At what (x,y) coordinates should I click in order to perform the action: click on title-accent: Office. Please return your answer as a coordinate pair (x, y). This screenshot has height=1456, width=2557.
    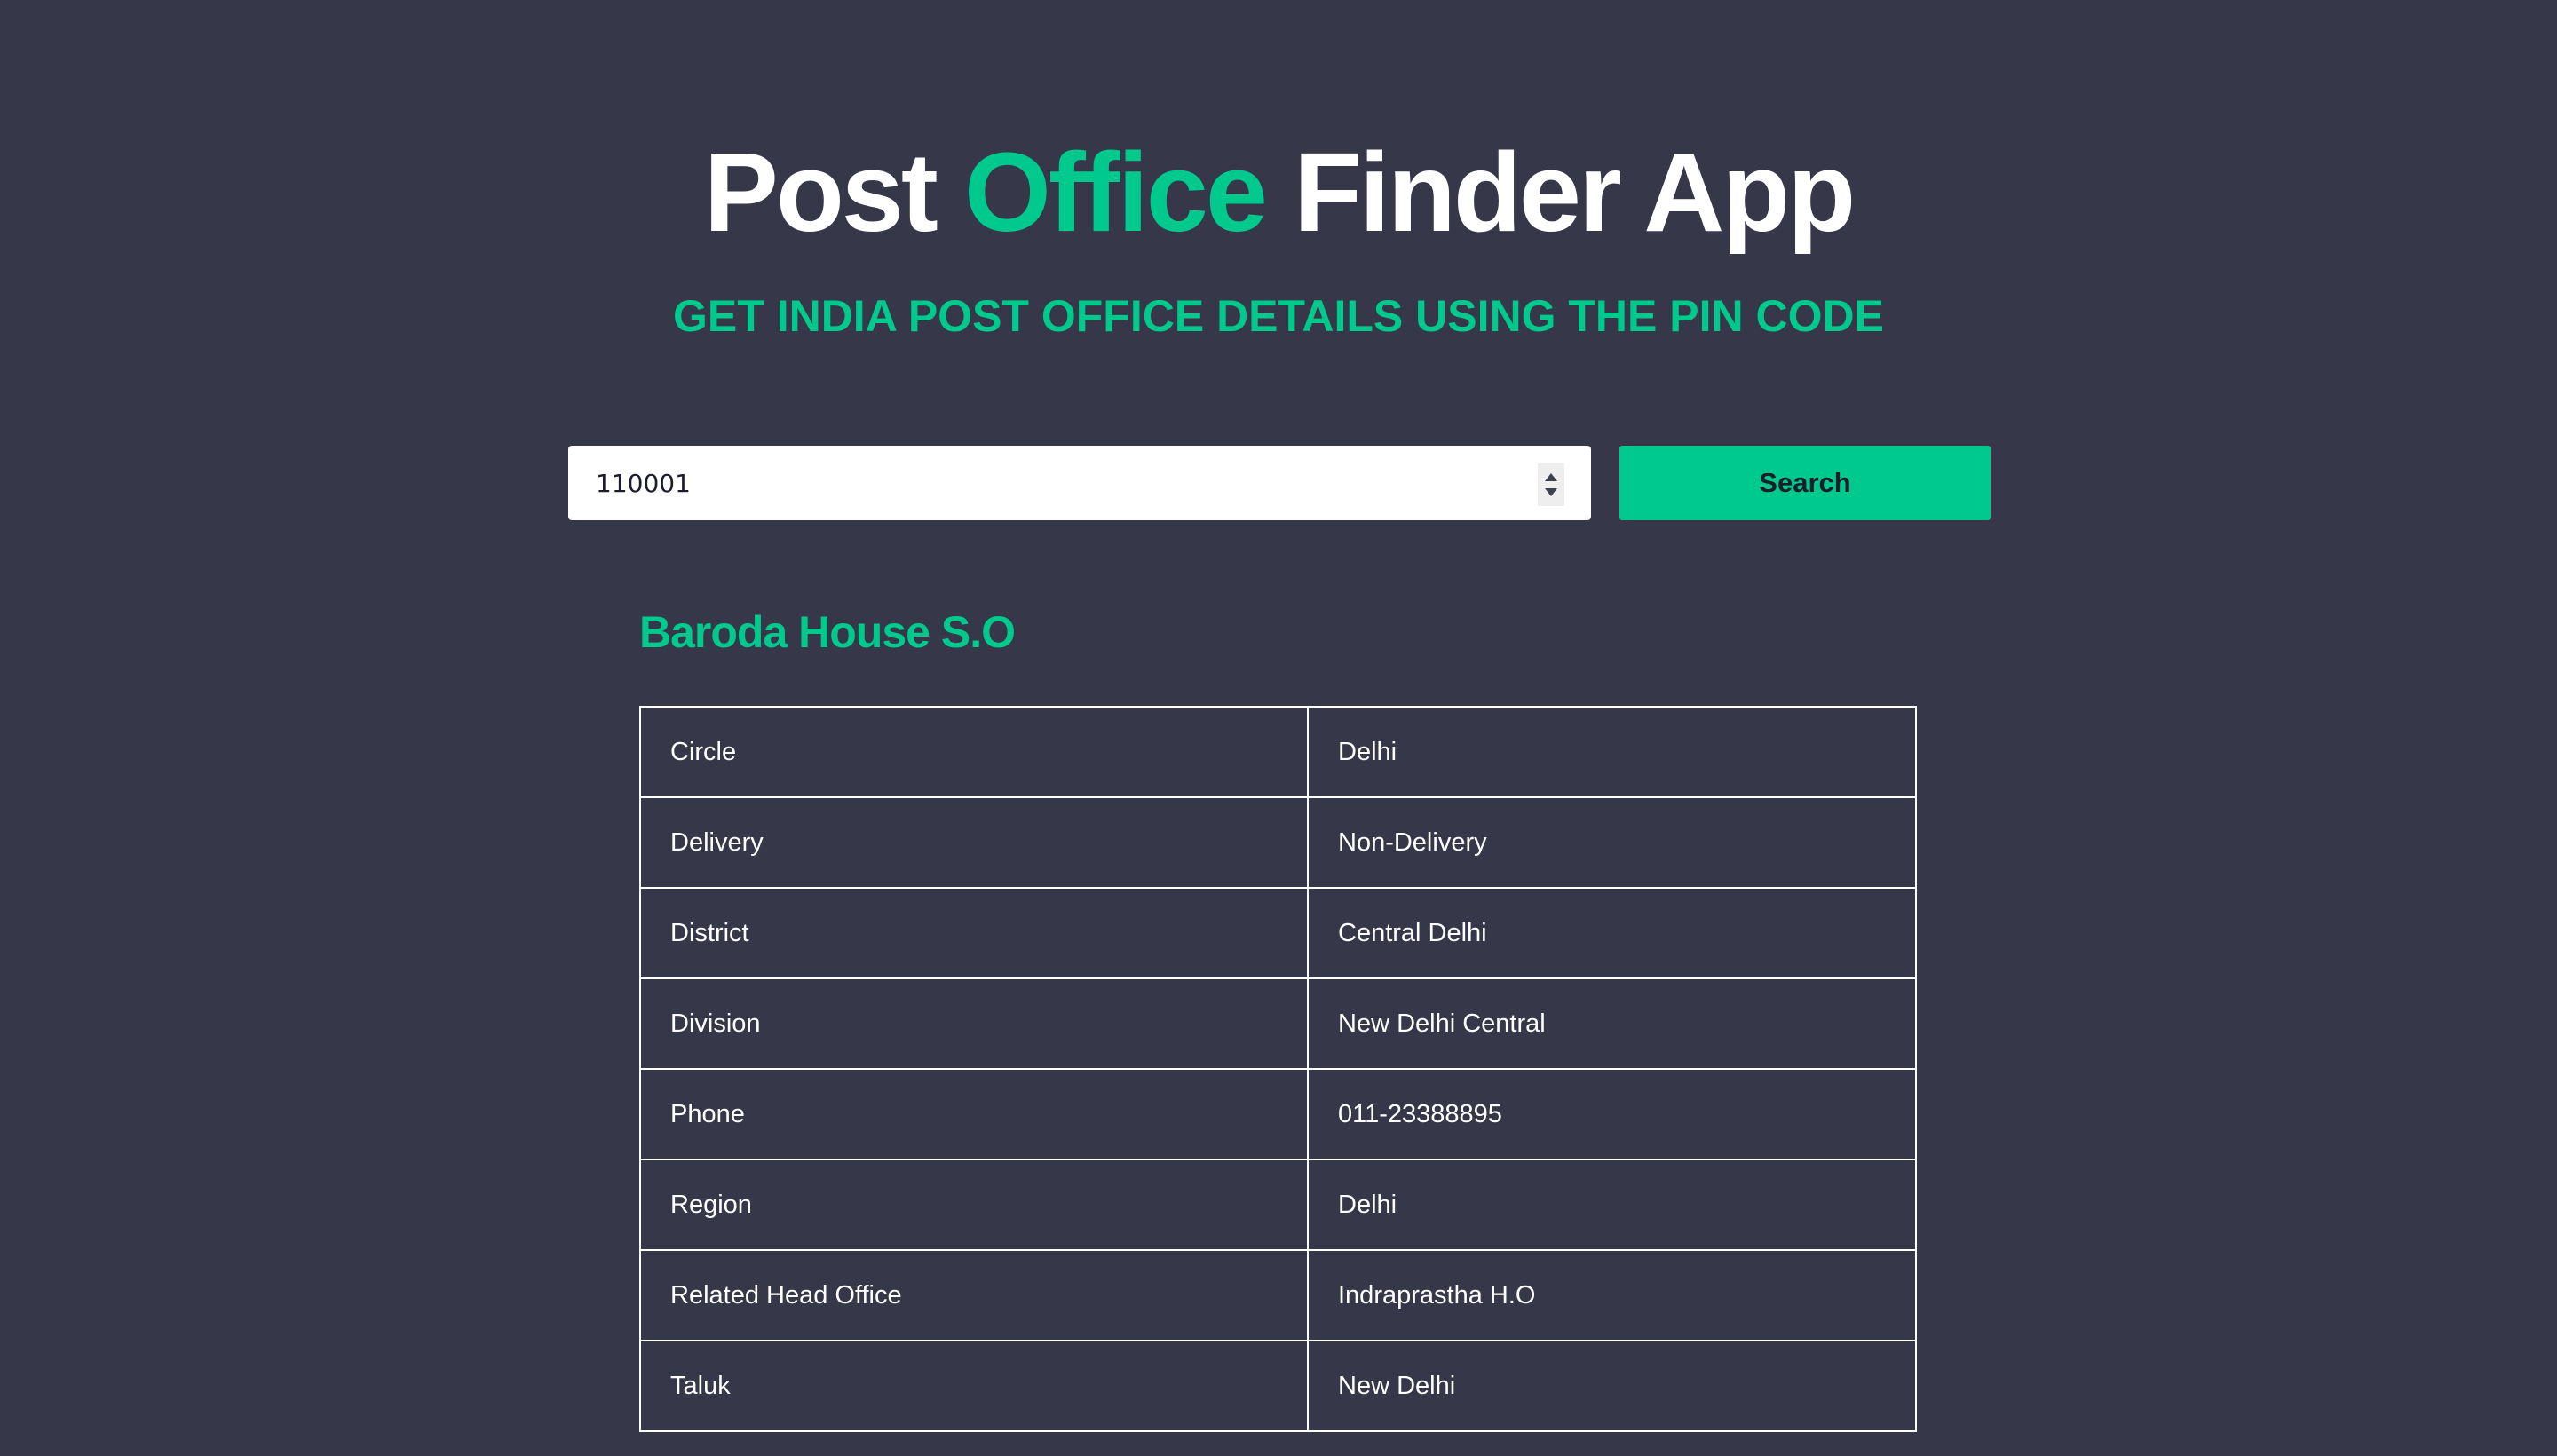
    Looking at the image, I should click on (1115, 192).